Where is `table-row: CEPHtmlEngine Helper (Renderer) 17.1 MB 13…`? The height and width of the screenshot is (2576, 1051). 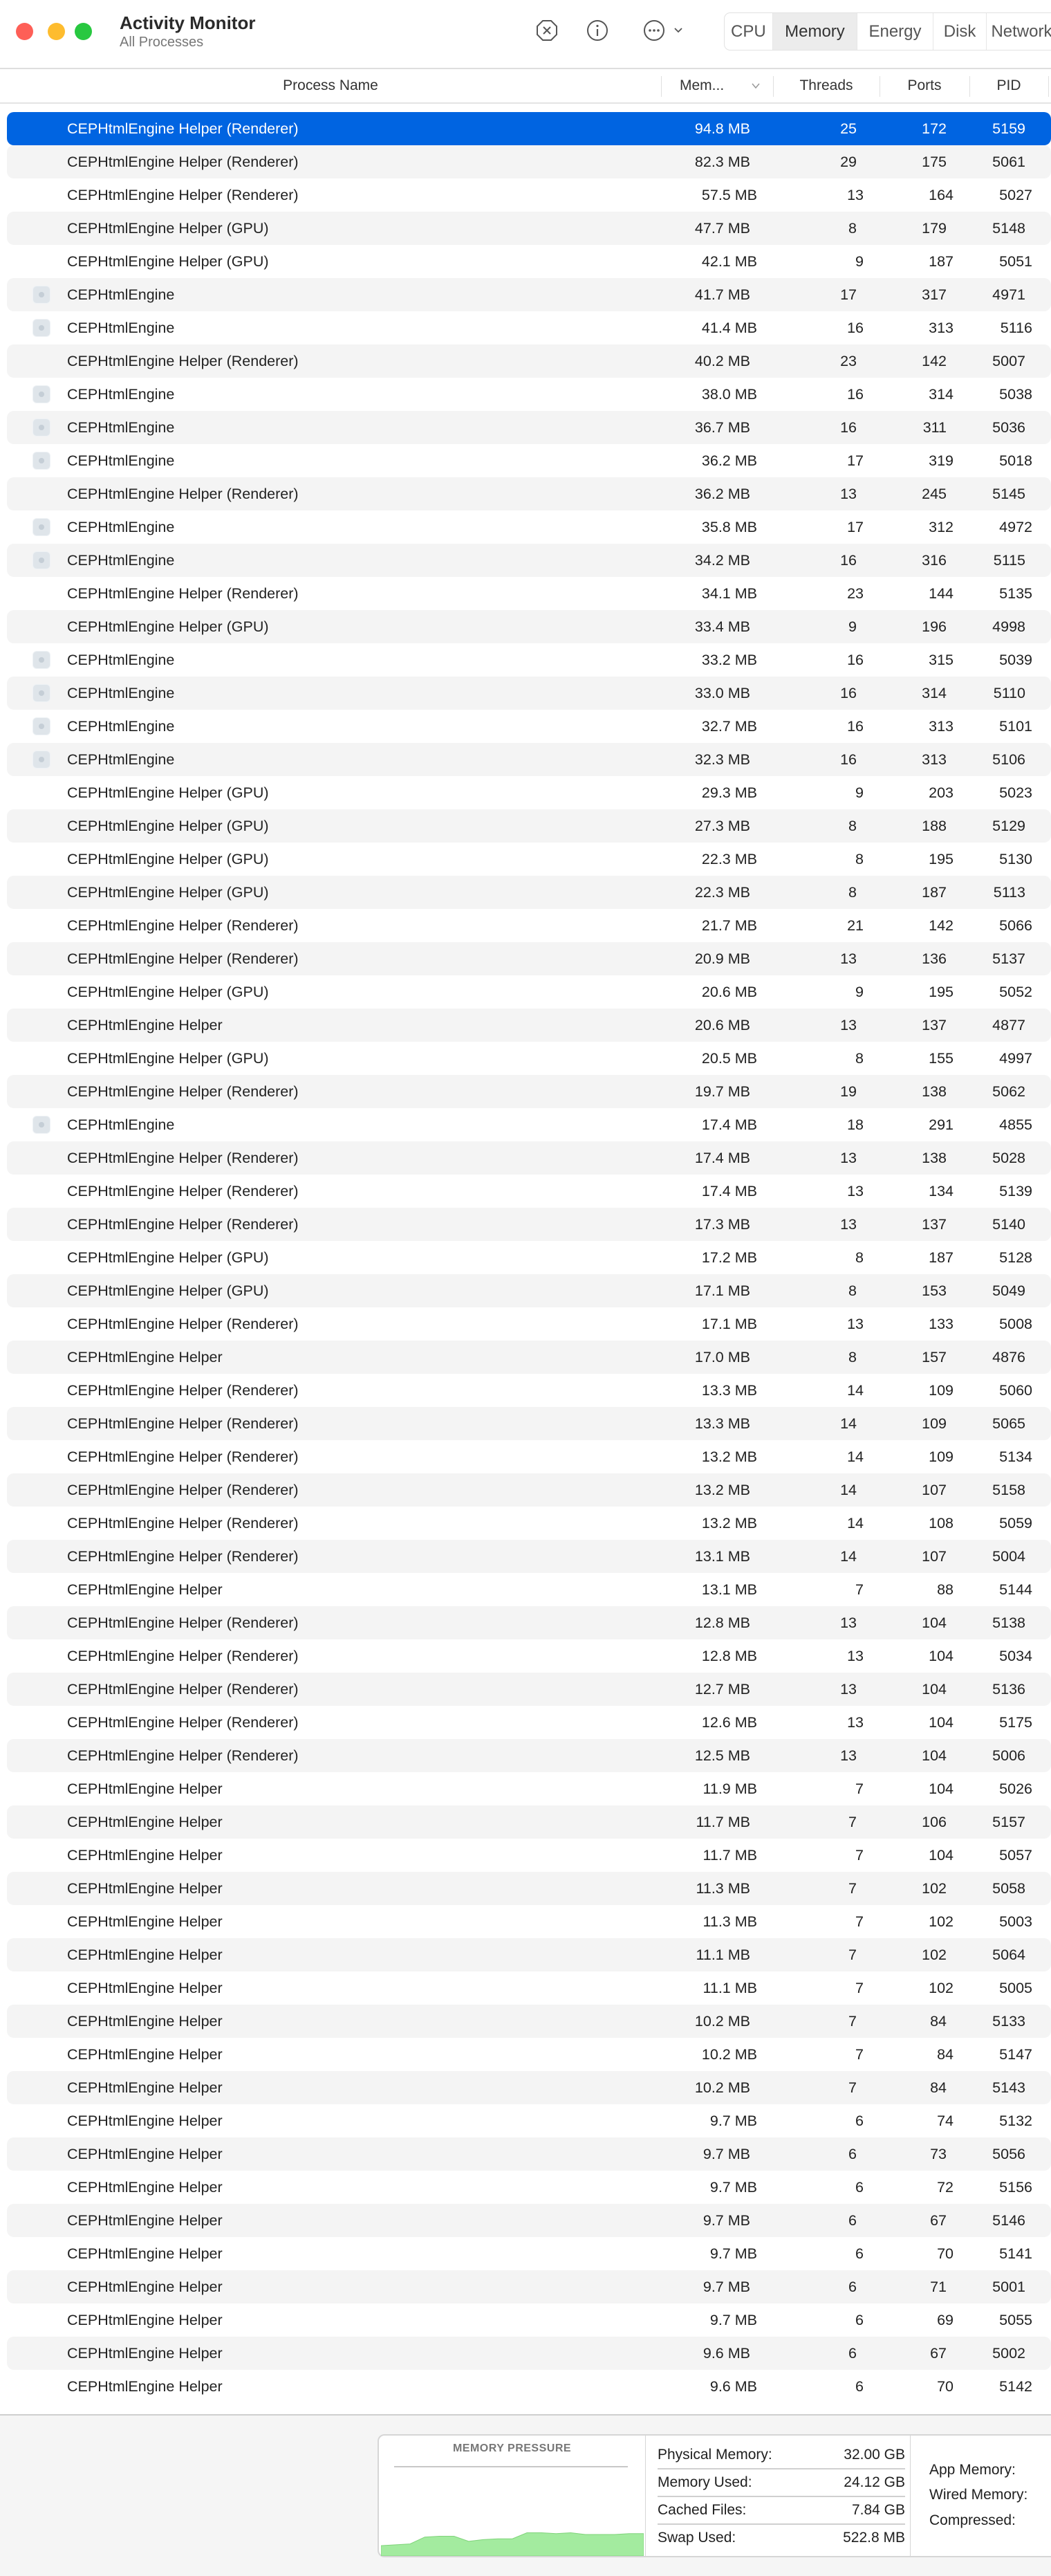 table-row: CEPHtmlEngine Helper (Renderer) 17.1 MB 13… is located at coordinates (525, 1324).